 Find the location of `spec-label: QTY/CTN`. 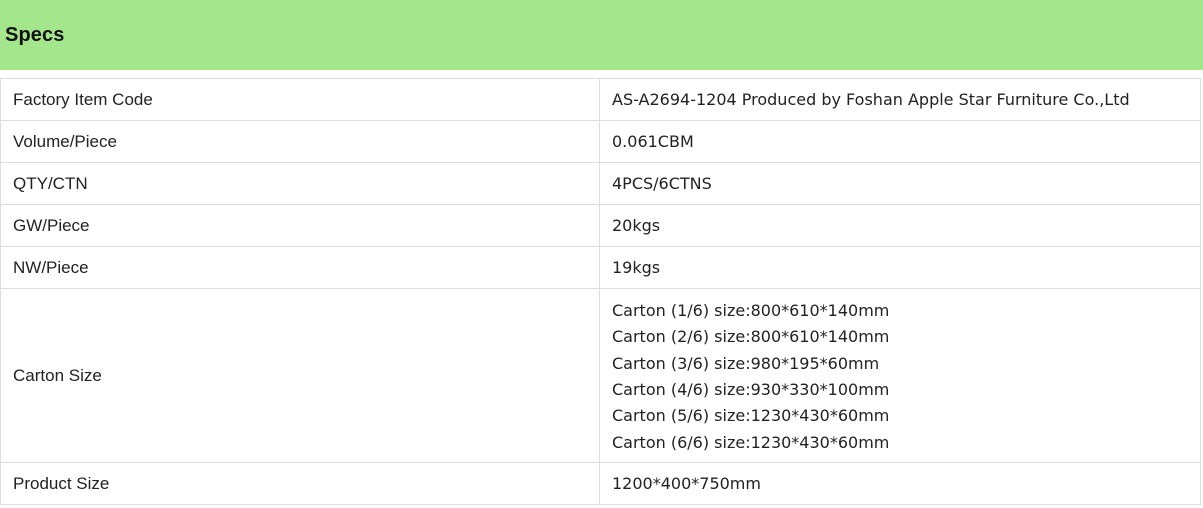

spec-label: QTY/CTN is located at coordinates (300, 183).